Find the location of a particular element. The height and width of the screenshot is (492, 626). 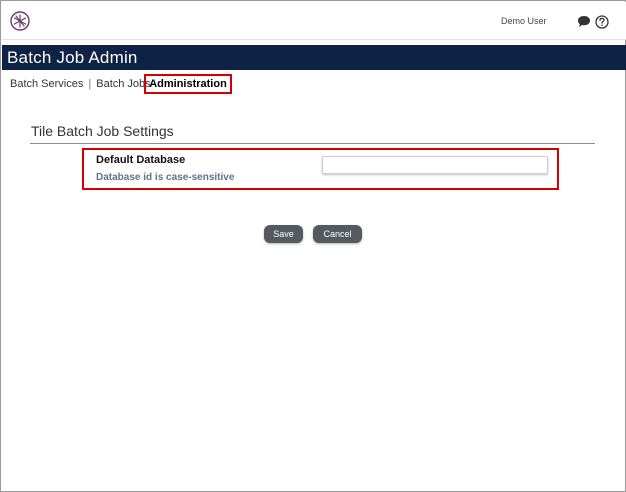

user-name: Demo User is located at coordinates (524, 21).